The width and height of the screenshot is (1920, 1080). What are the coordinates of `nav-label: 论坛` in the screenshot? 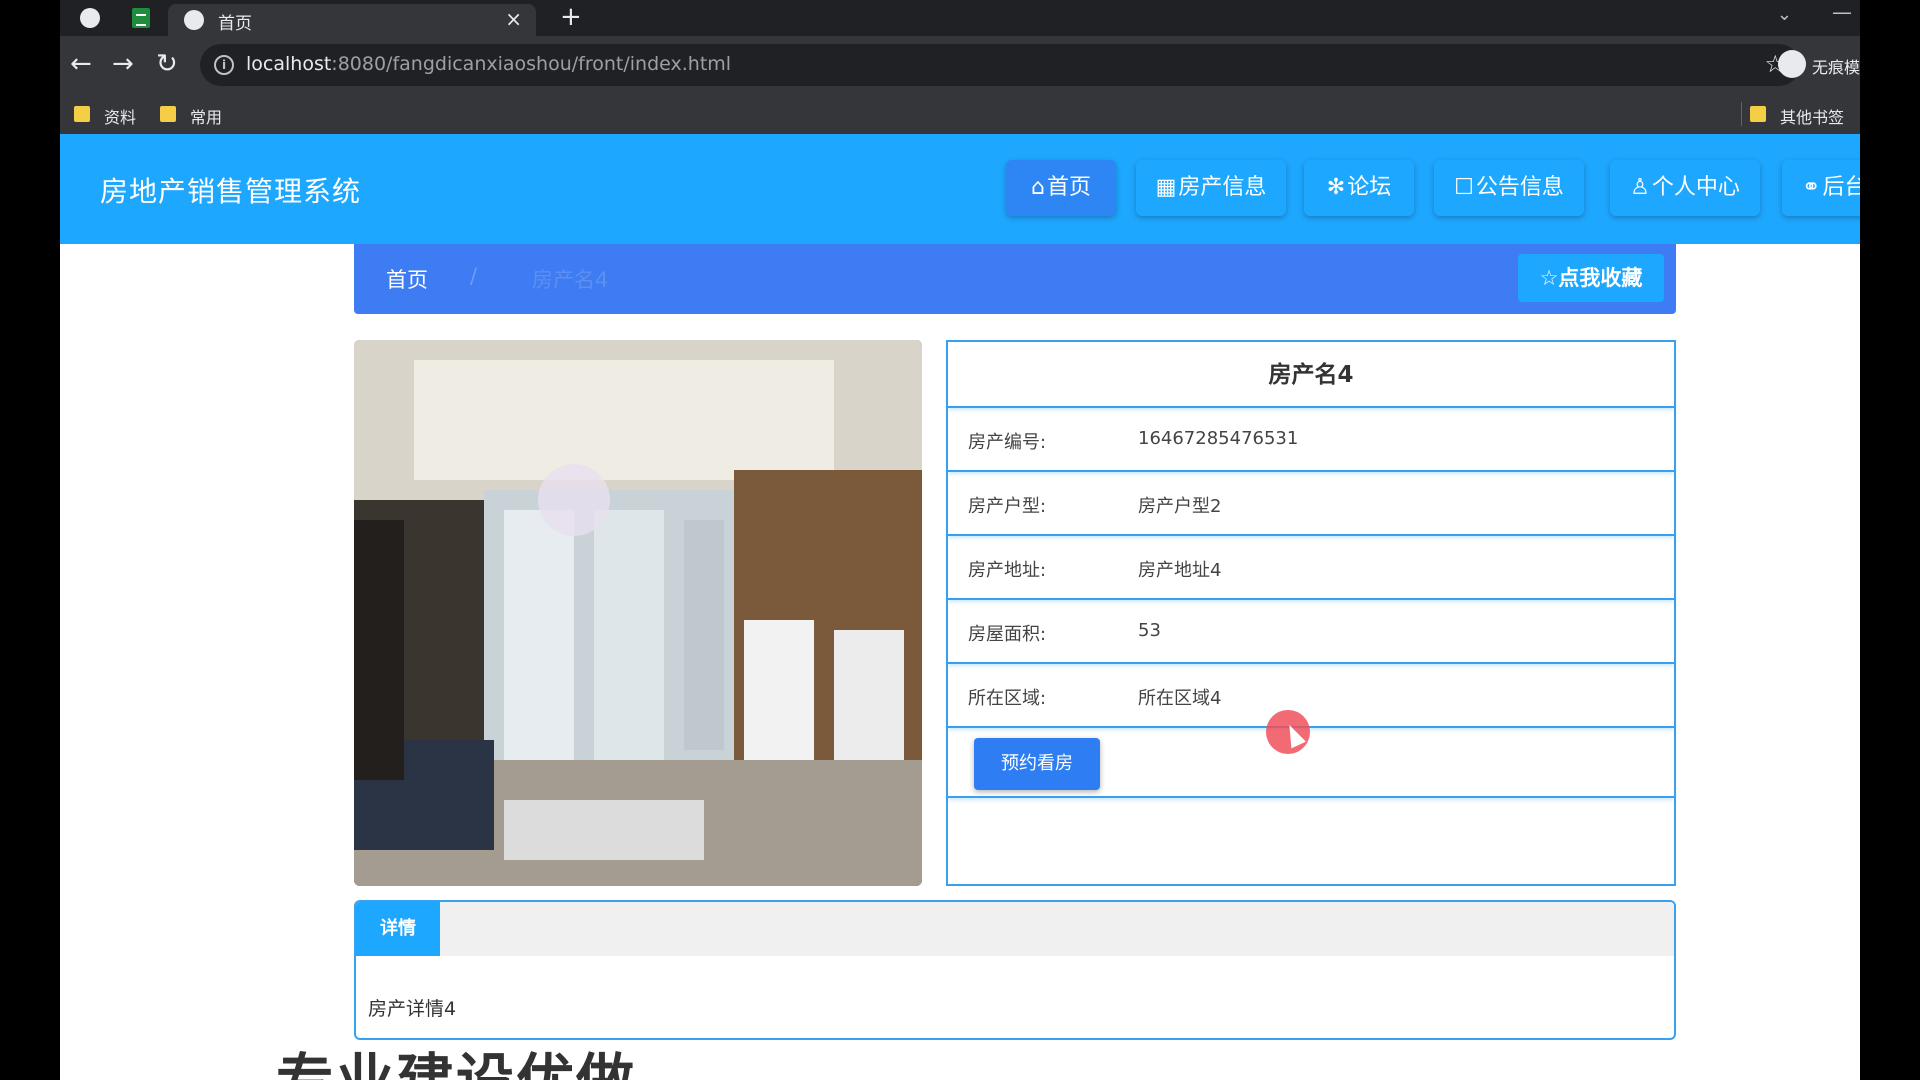 It's located at (1369, 187).